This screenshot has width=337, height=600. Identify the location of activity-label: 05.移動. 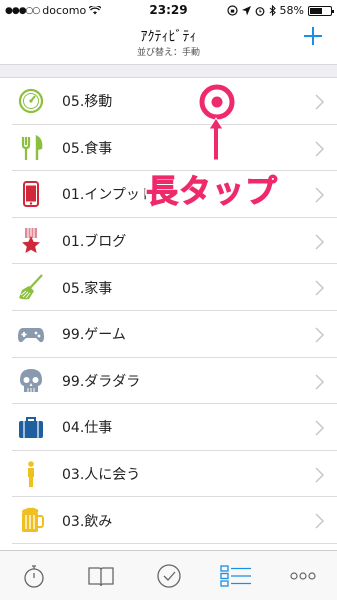
(87, 102).